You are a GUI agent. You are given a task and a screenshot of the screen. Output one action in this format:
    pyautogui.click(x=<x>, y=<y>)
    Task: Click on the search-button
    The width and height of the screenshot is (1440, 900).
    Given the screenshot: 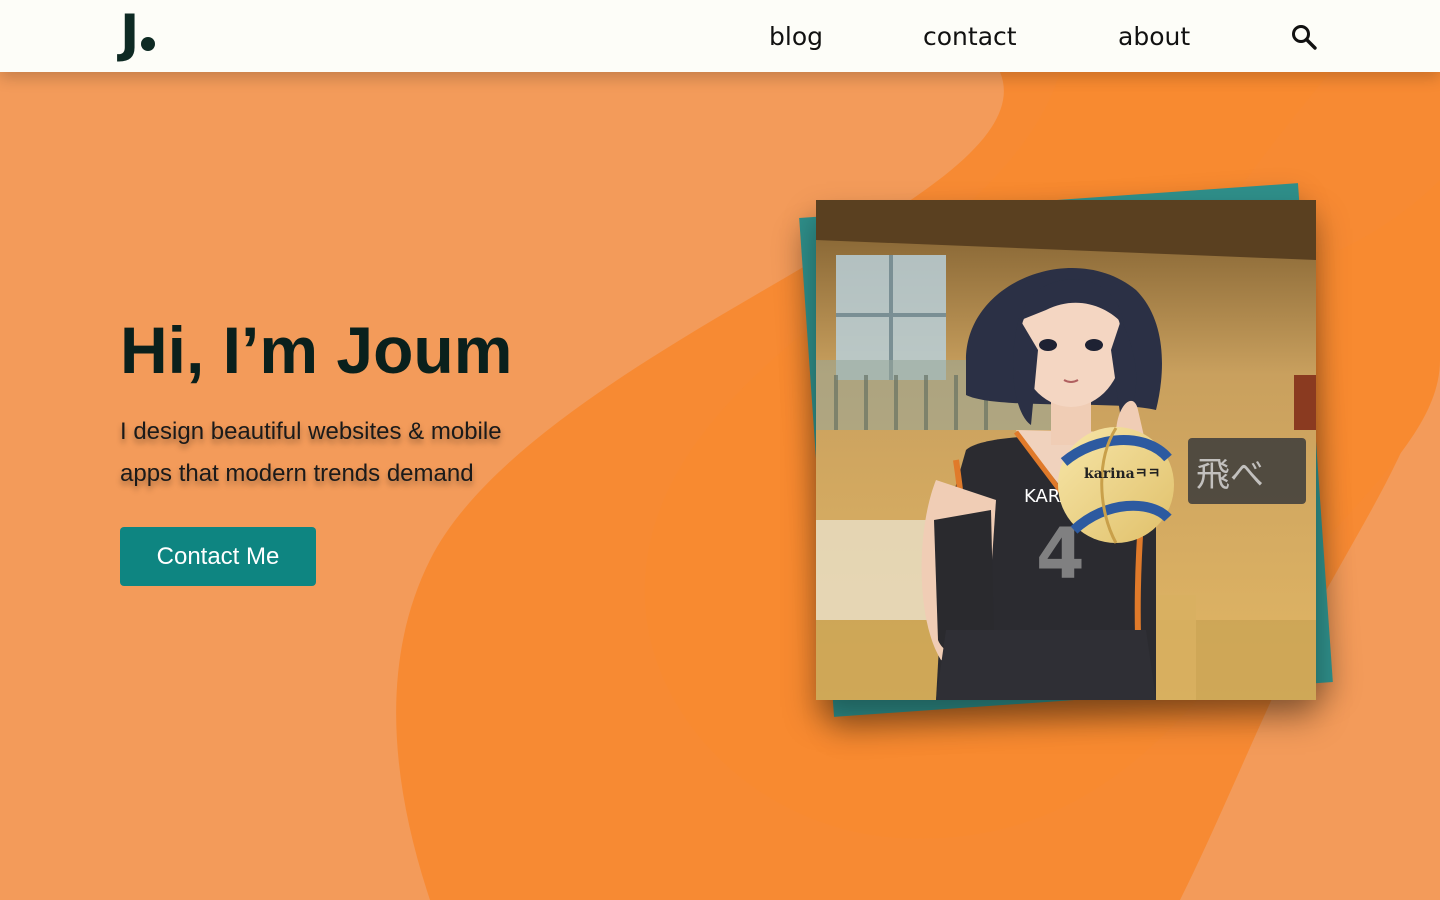 What is the action you would take?
    pyautogui.click(x=1304, y=37)
    